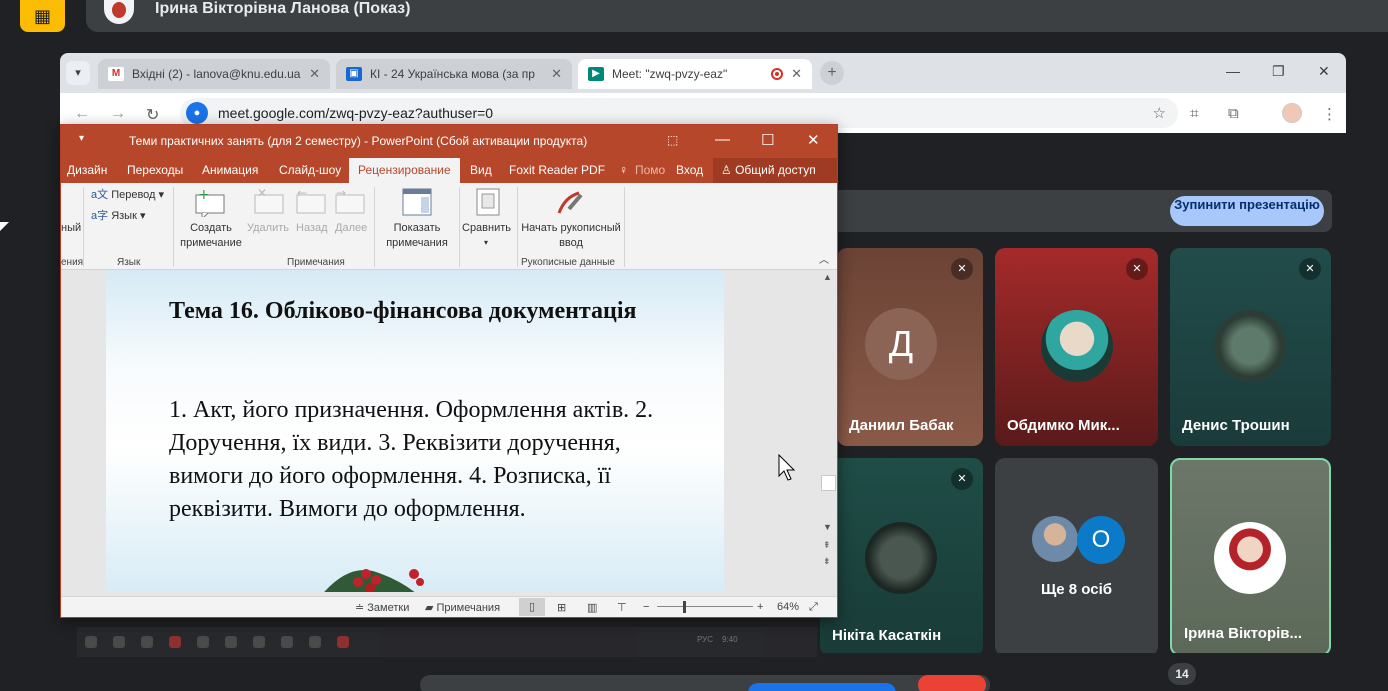  What do you see at coordinates (118, 114) in the screenshot?
I see `forward-icon: →` at bounding box center [118, 114].